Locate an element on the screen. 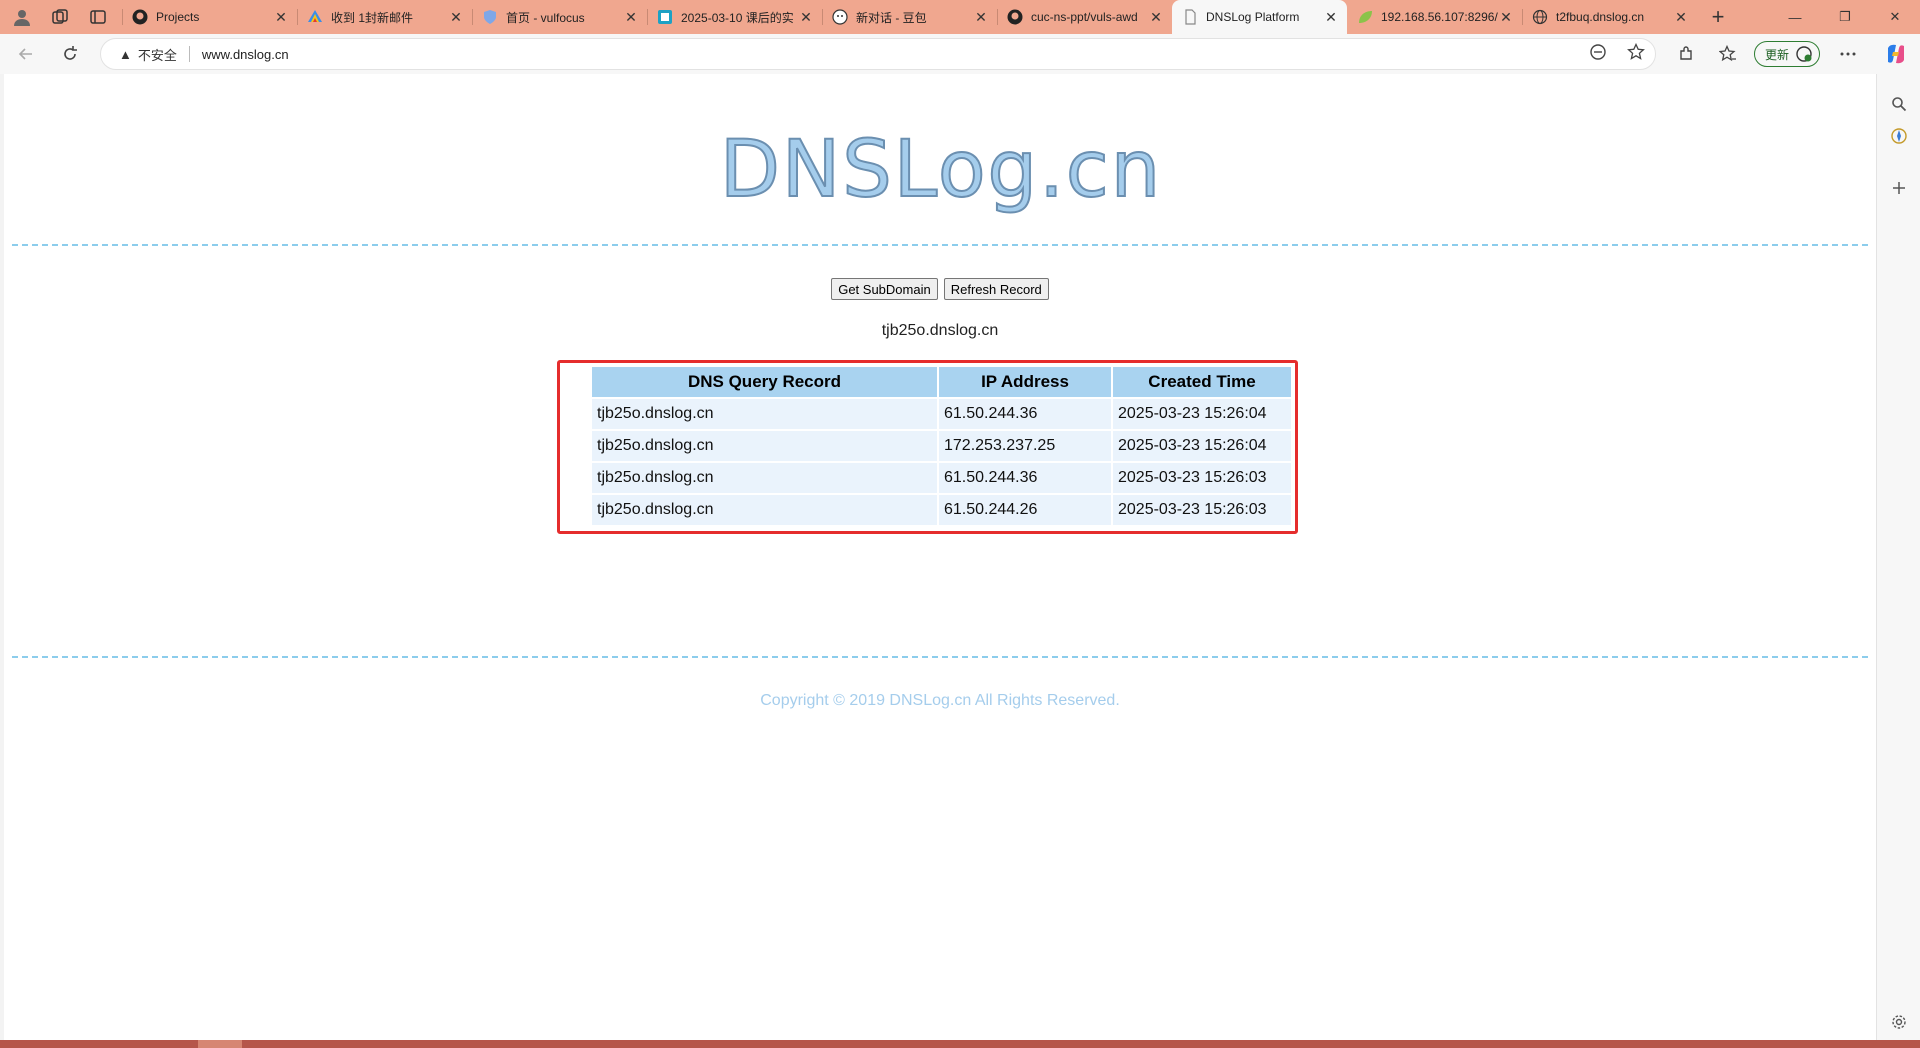 Image resolution: width=1920 pixels, height=1048 pixels. table-header-row: DNS Query Record IP Address Created Time is located at coordinates (941, 382).